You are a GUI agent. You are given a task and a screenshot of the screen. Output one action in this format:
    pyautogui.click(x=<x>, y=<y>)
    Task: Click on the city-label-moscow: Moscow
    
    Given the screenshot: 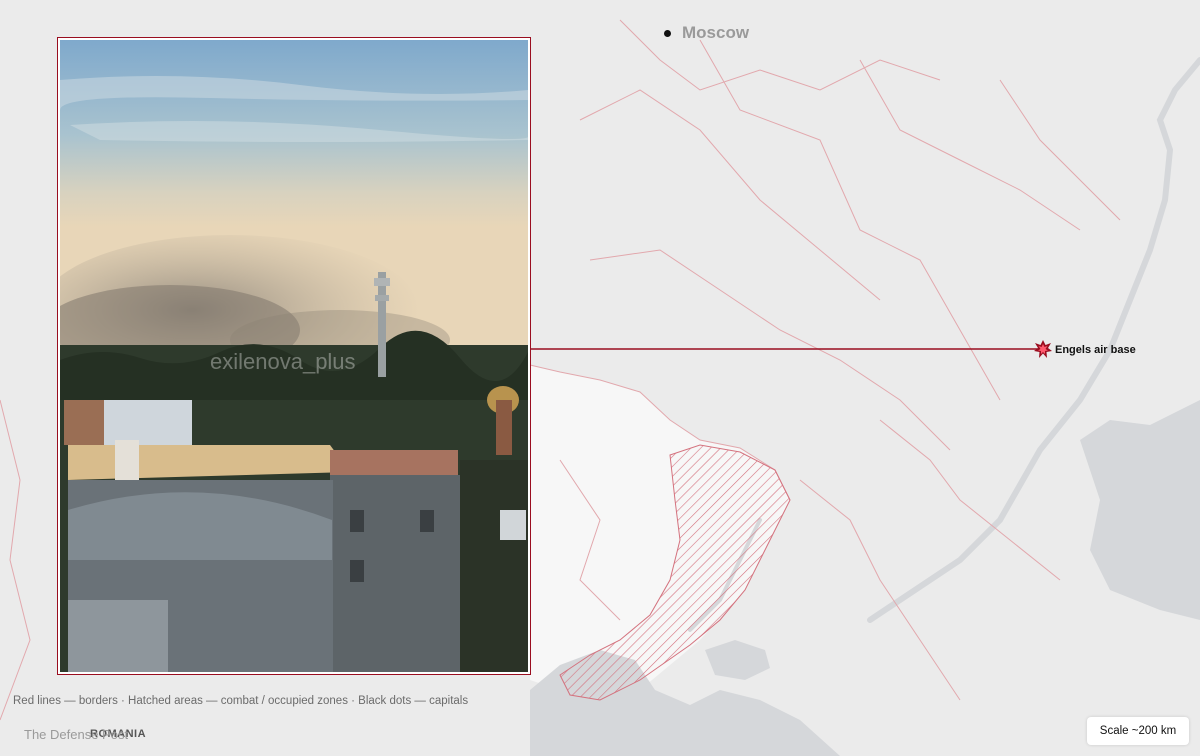 What is the action you would take?
    pyautogui.click(x=716, y=32)
    